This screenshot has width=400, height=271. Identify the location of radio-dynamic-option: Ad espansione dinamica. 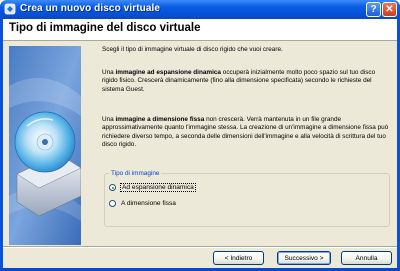
(152, 187).